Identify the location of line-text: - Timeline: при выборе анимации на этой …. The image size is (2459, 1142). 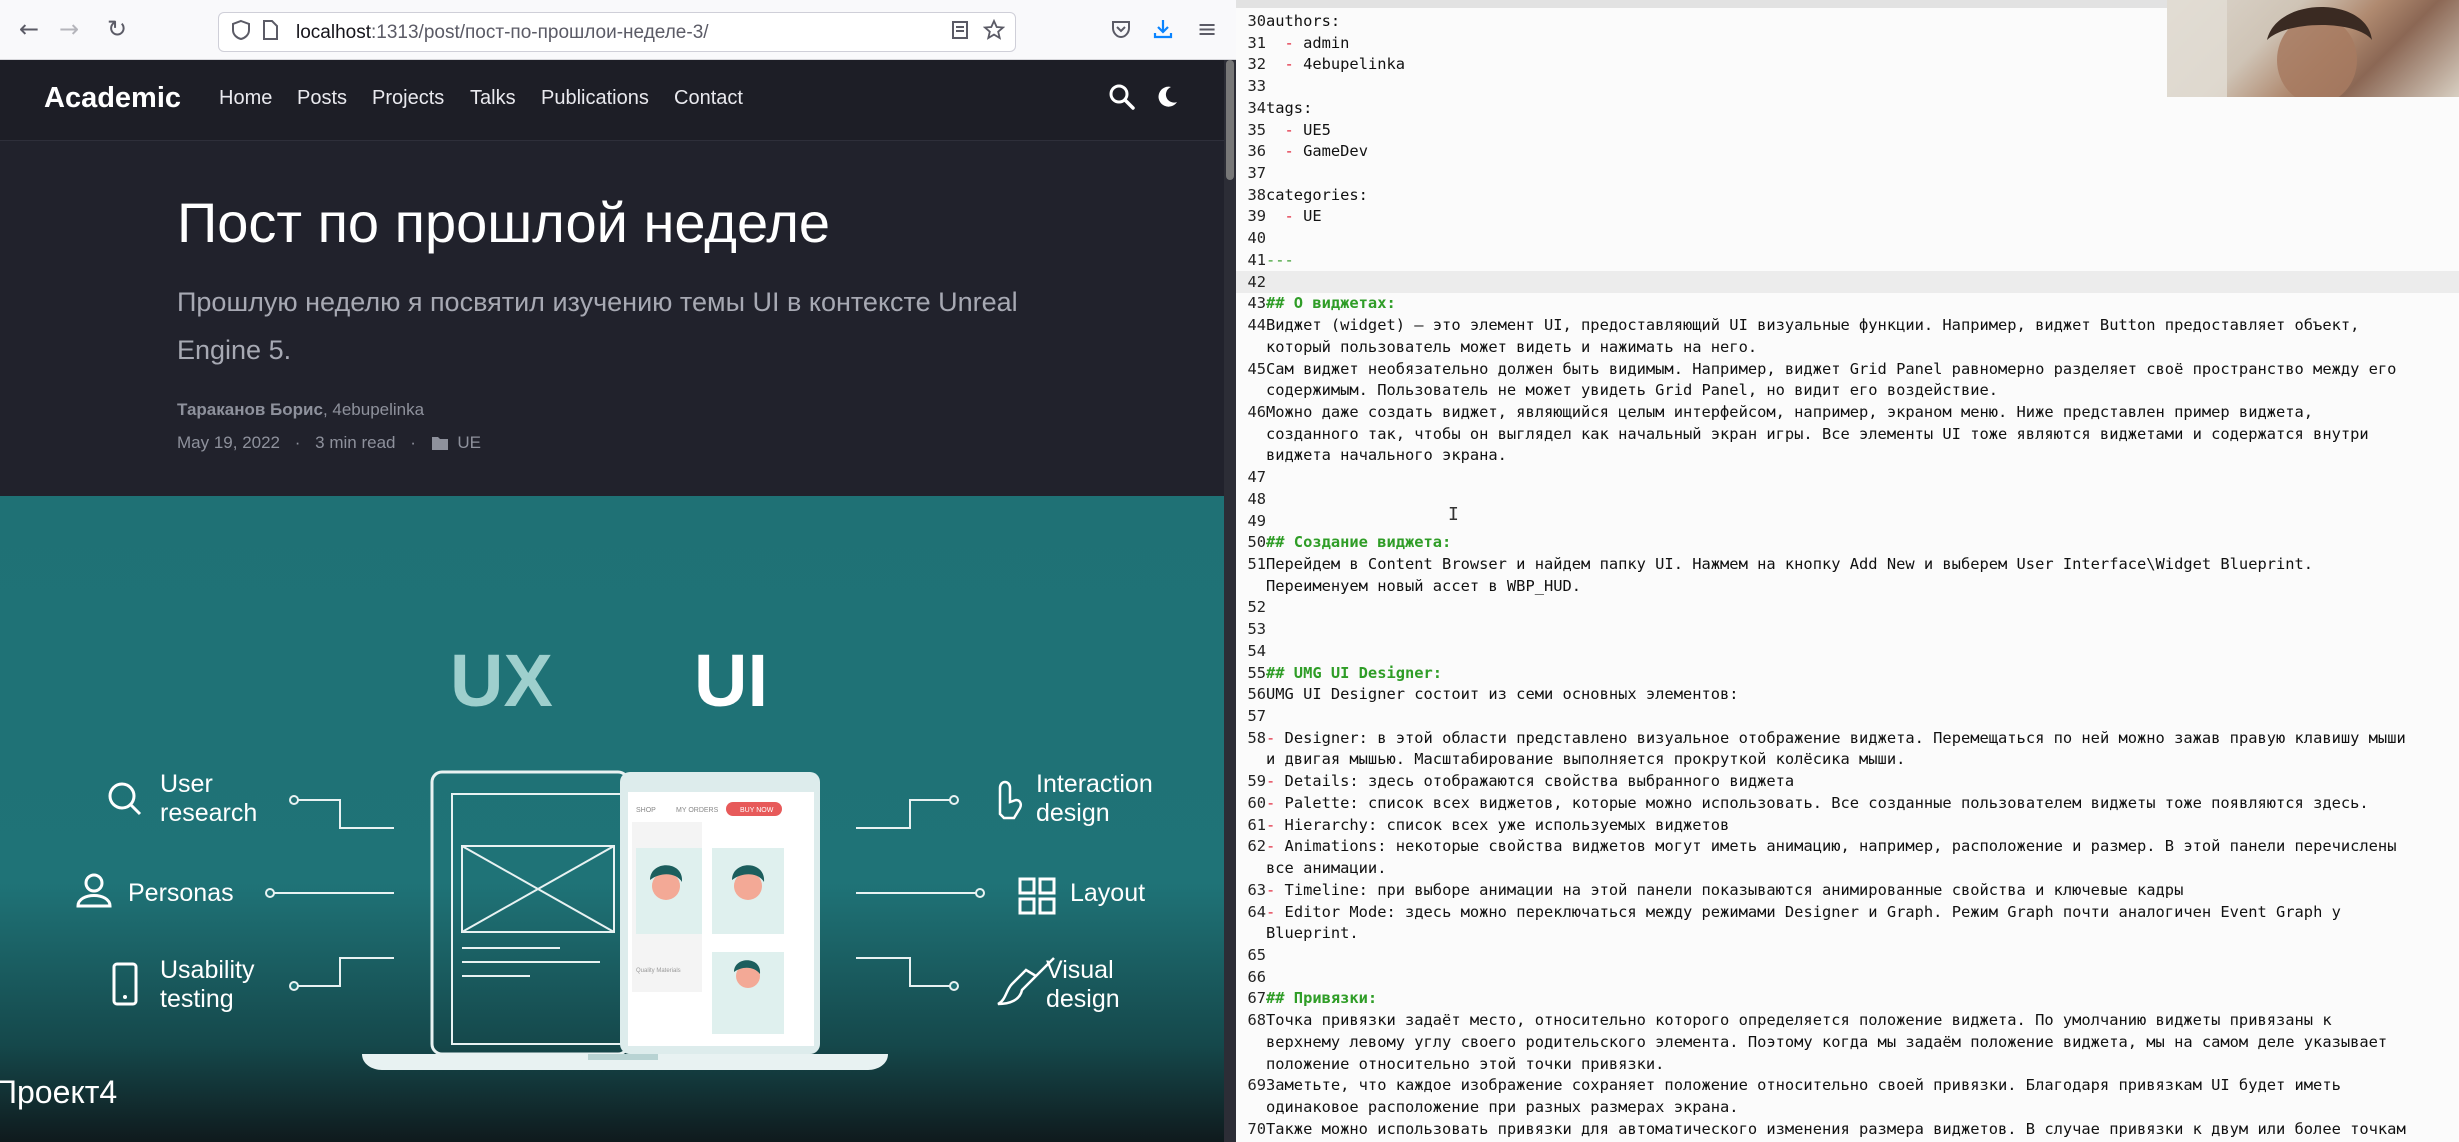
(1724, 890).